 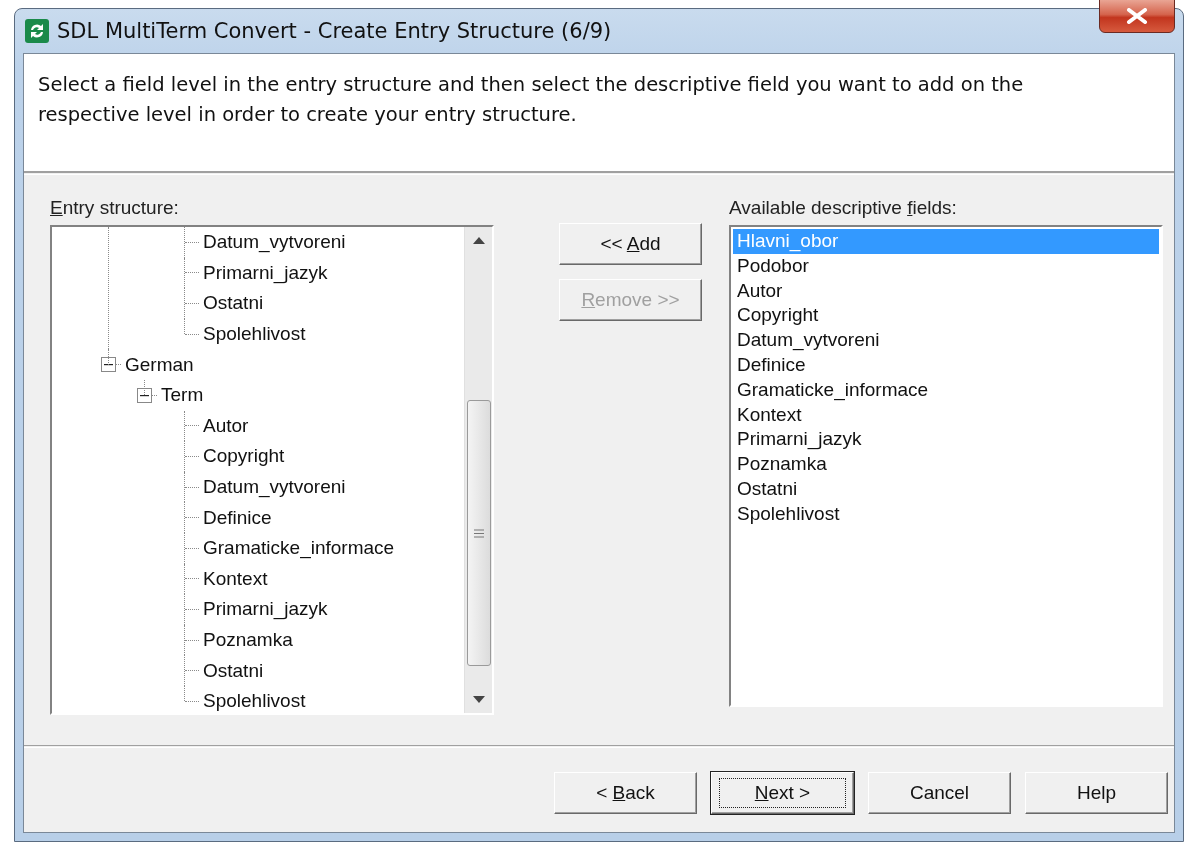 What do you see at coordinates (782, 793) in the screenshot?
I see `dialog-button: Next >` at bounding box center [782, 793].